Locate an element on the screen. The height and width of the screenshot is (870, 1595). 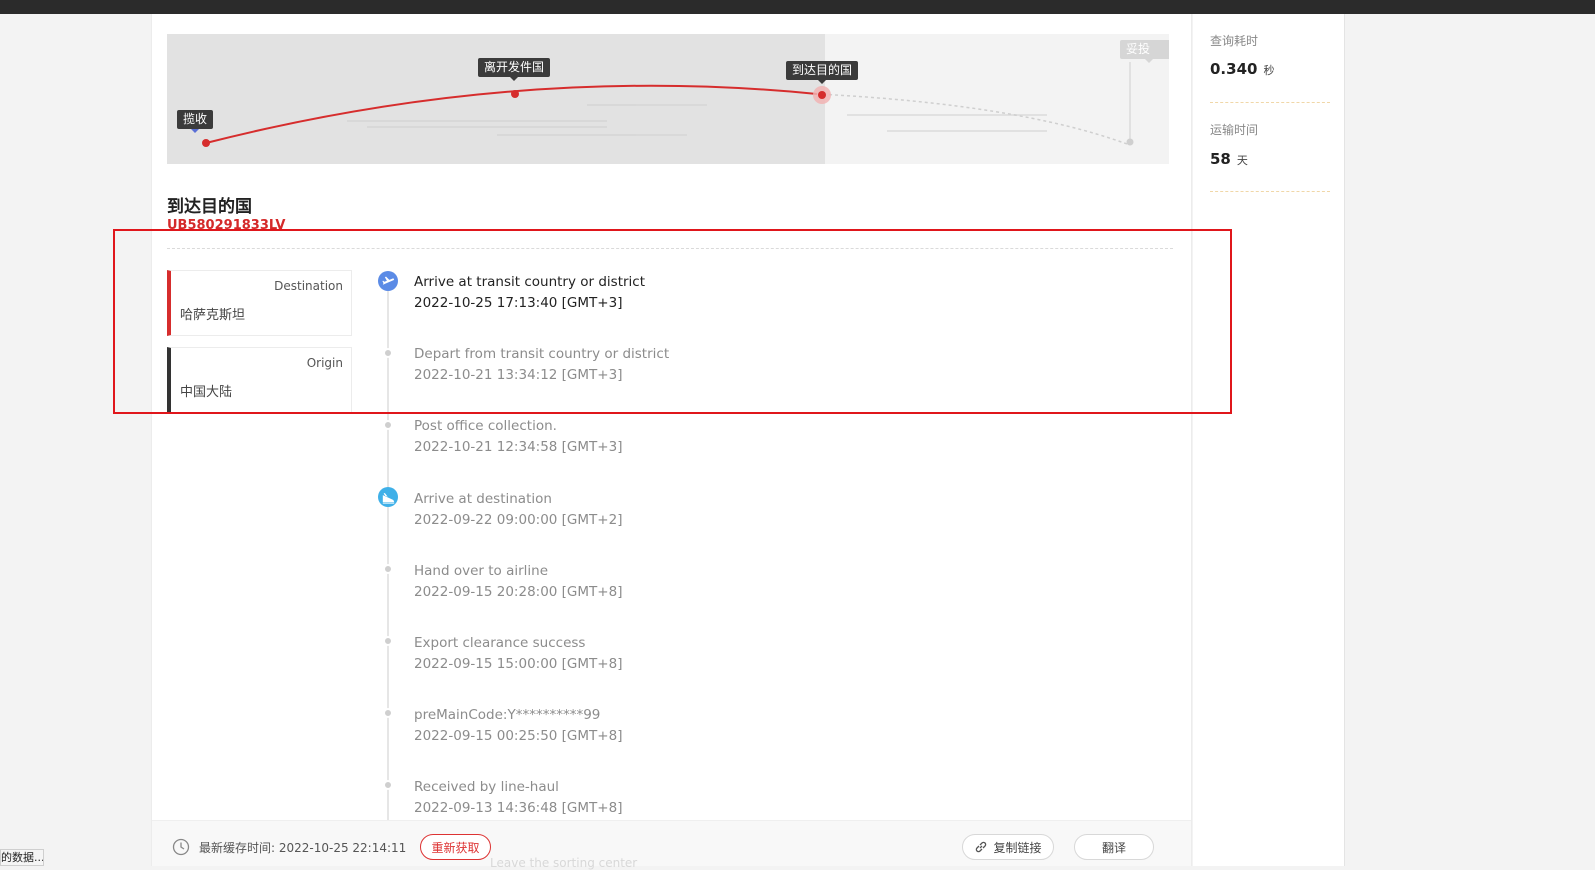
stage-marker-departed is located at coordinates (515, 94).